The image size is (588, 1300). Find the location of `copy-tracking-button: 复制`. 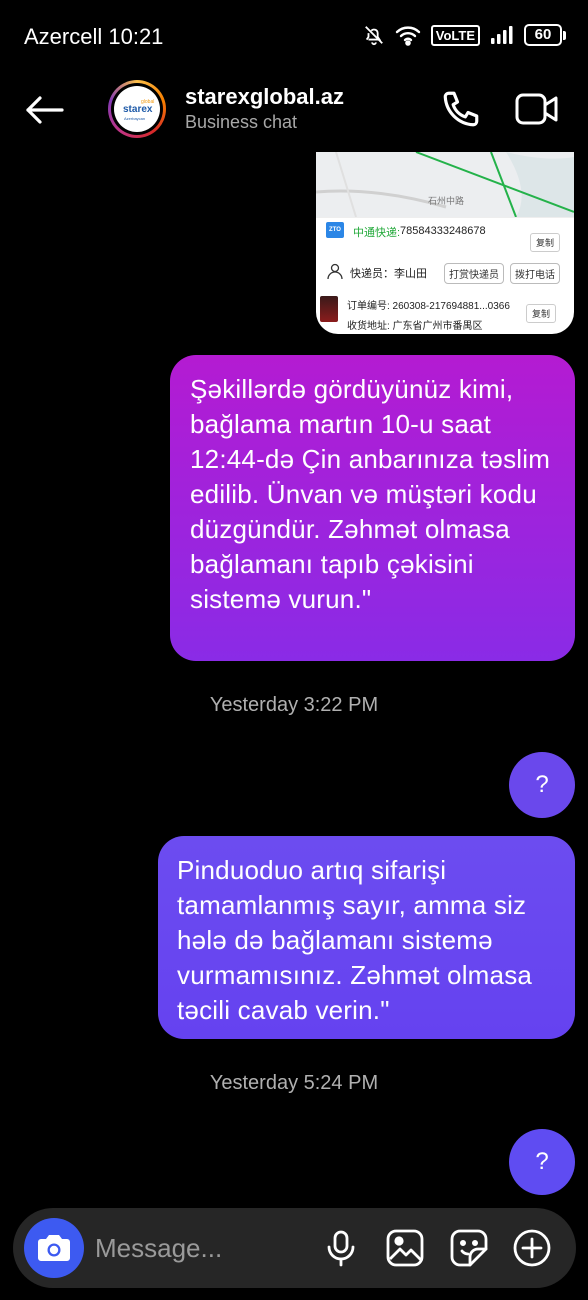

copy-tracking-button: 复制 is located at coordinates (545, 242).